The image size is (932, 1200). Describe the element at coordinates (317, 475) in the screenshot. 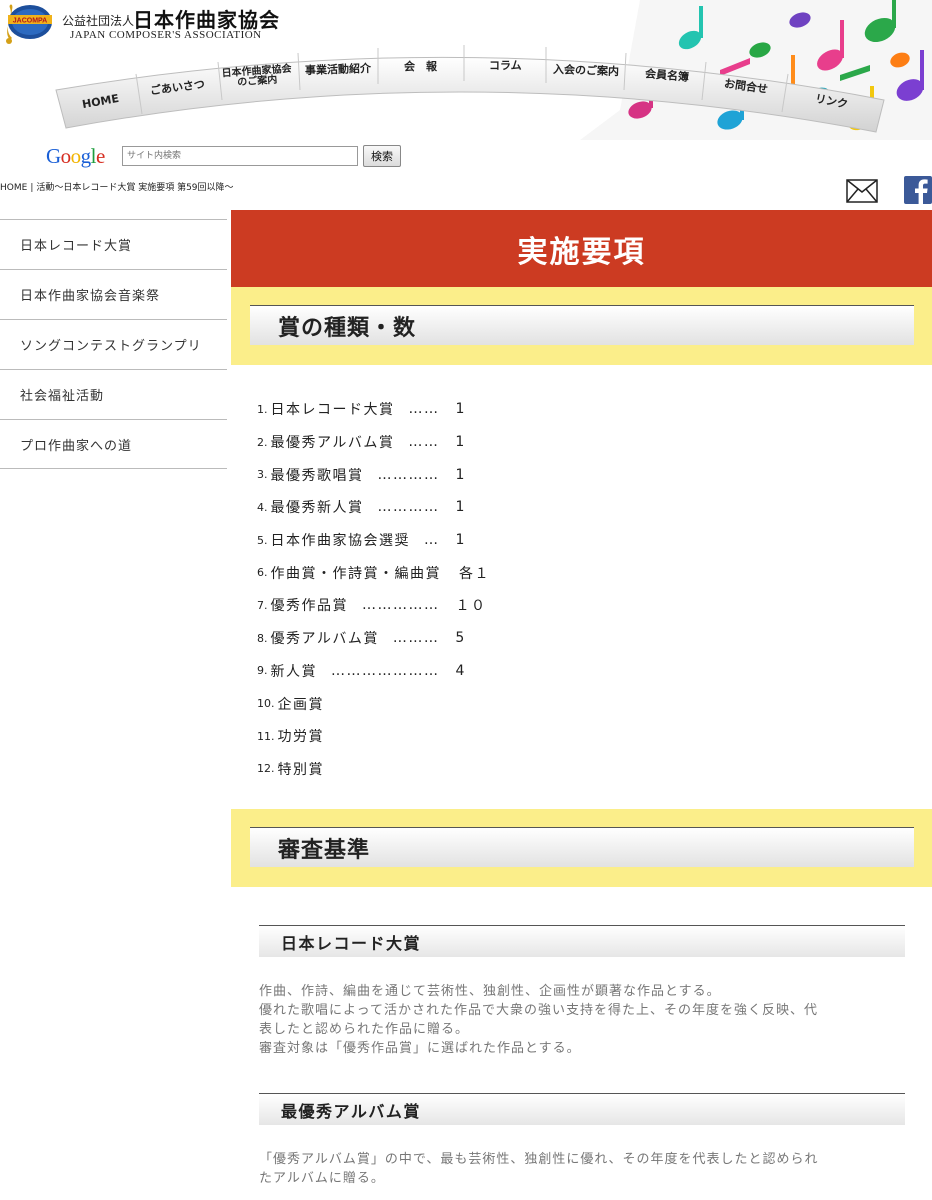

I see `award-name: 最優秀歌唱賞` at that location.